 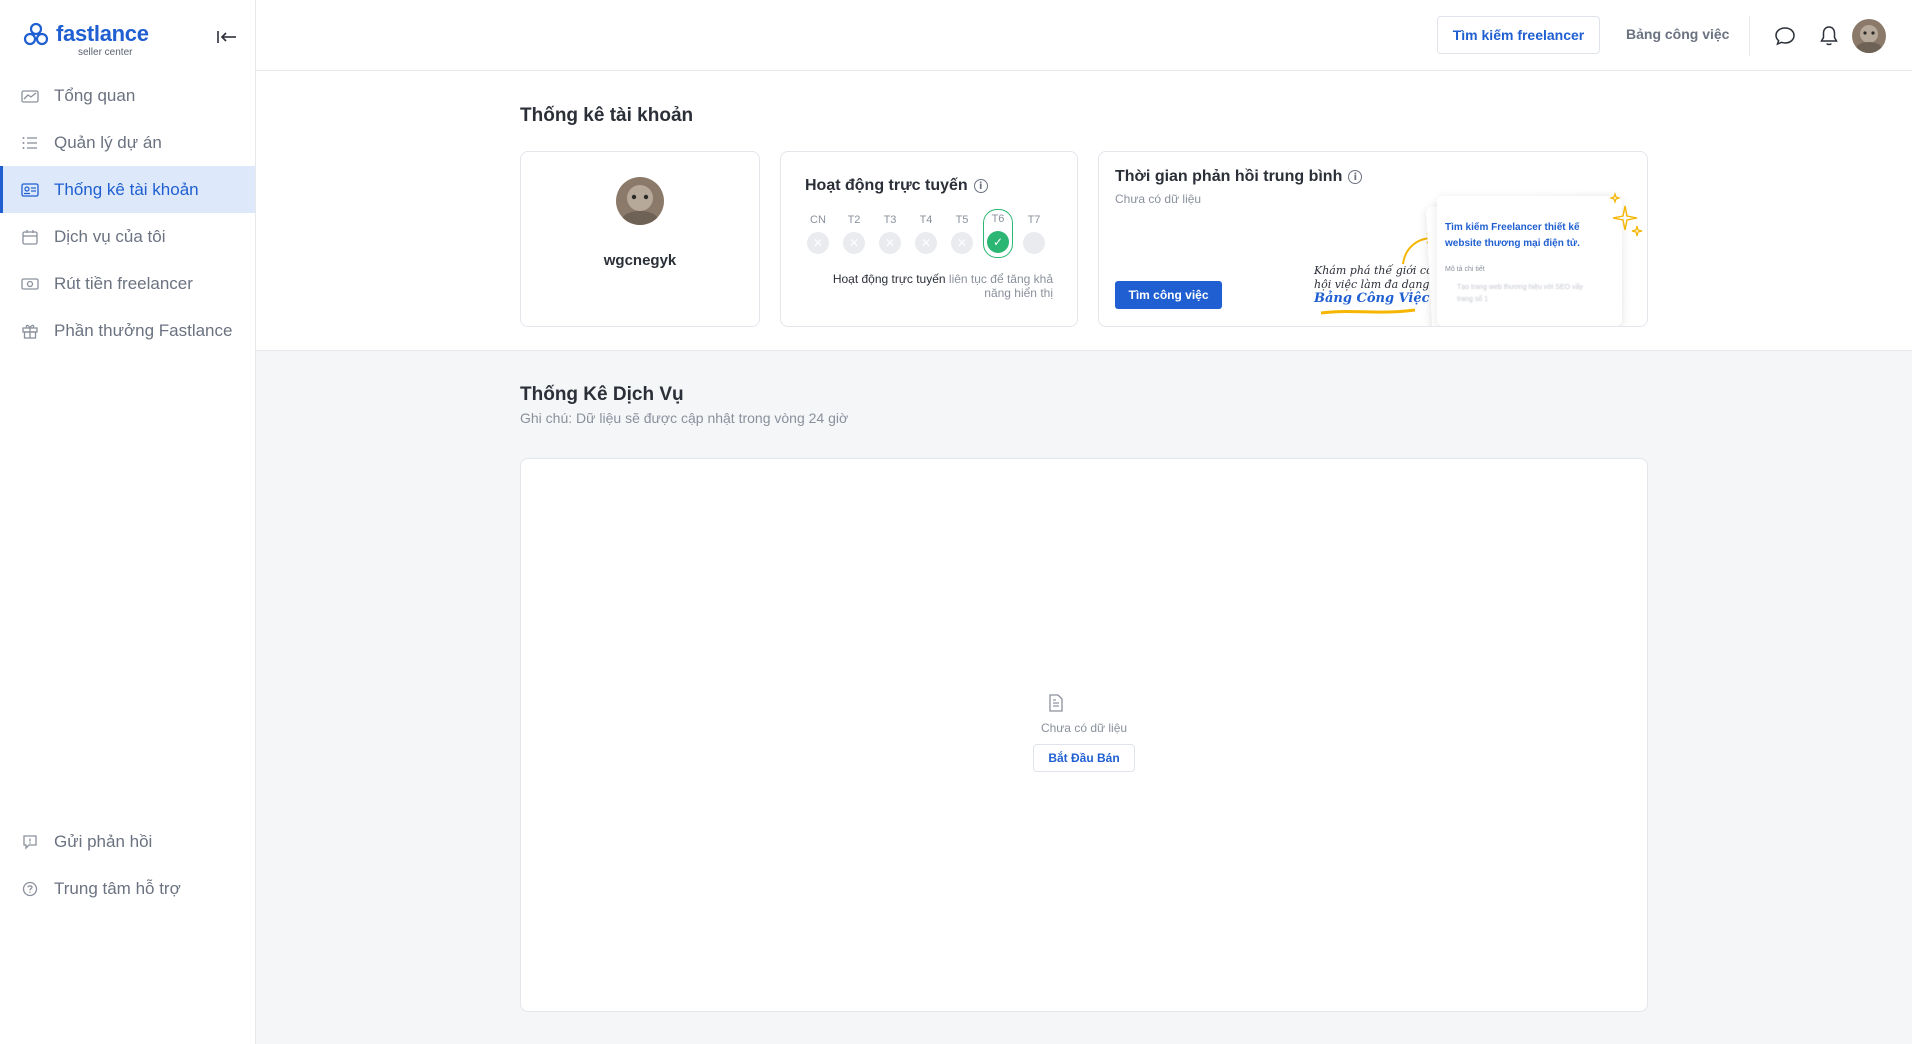 I want to click on fastlance-logo-icon, so click(x=36, y=34).